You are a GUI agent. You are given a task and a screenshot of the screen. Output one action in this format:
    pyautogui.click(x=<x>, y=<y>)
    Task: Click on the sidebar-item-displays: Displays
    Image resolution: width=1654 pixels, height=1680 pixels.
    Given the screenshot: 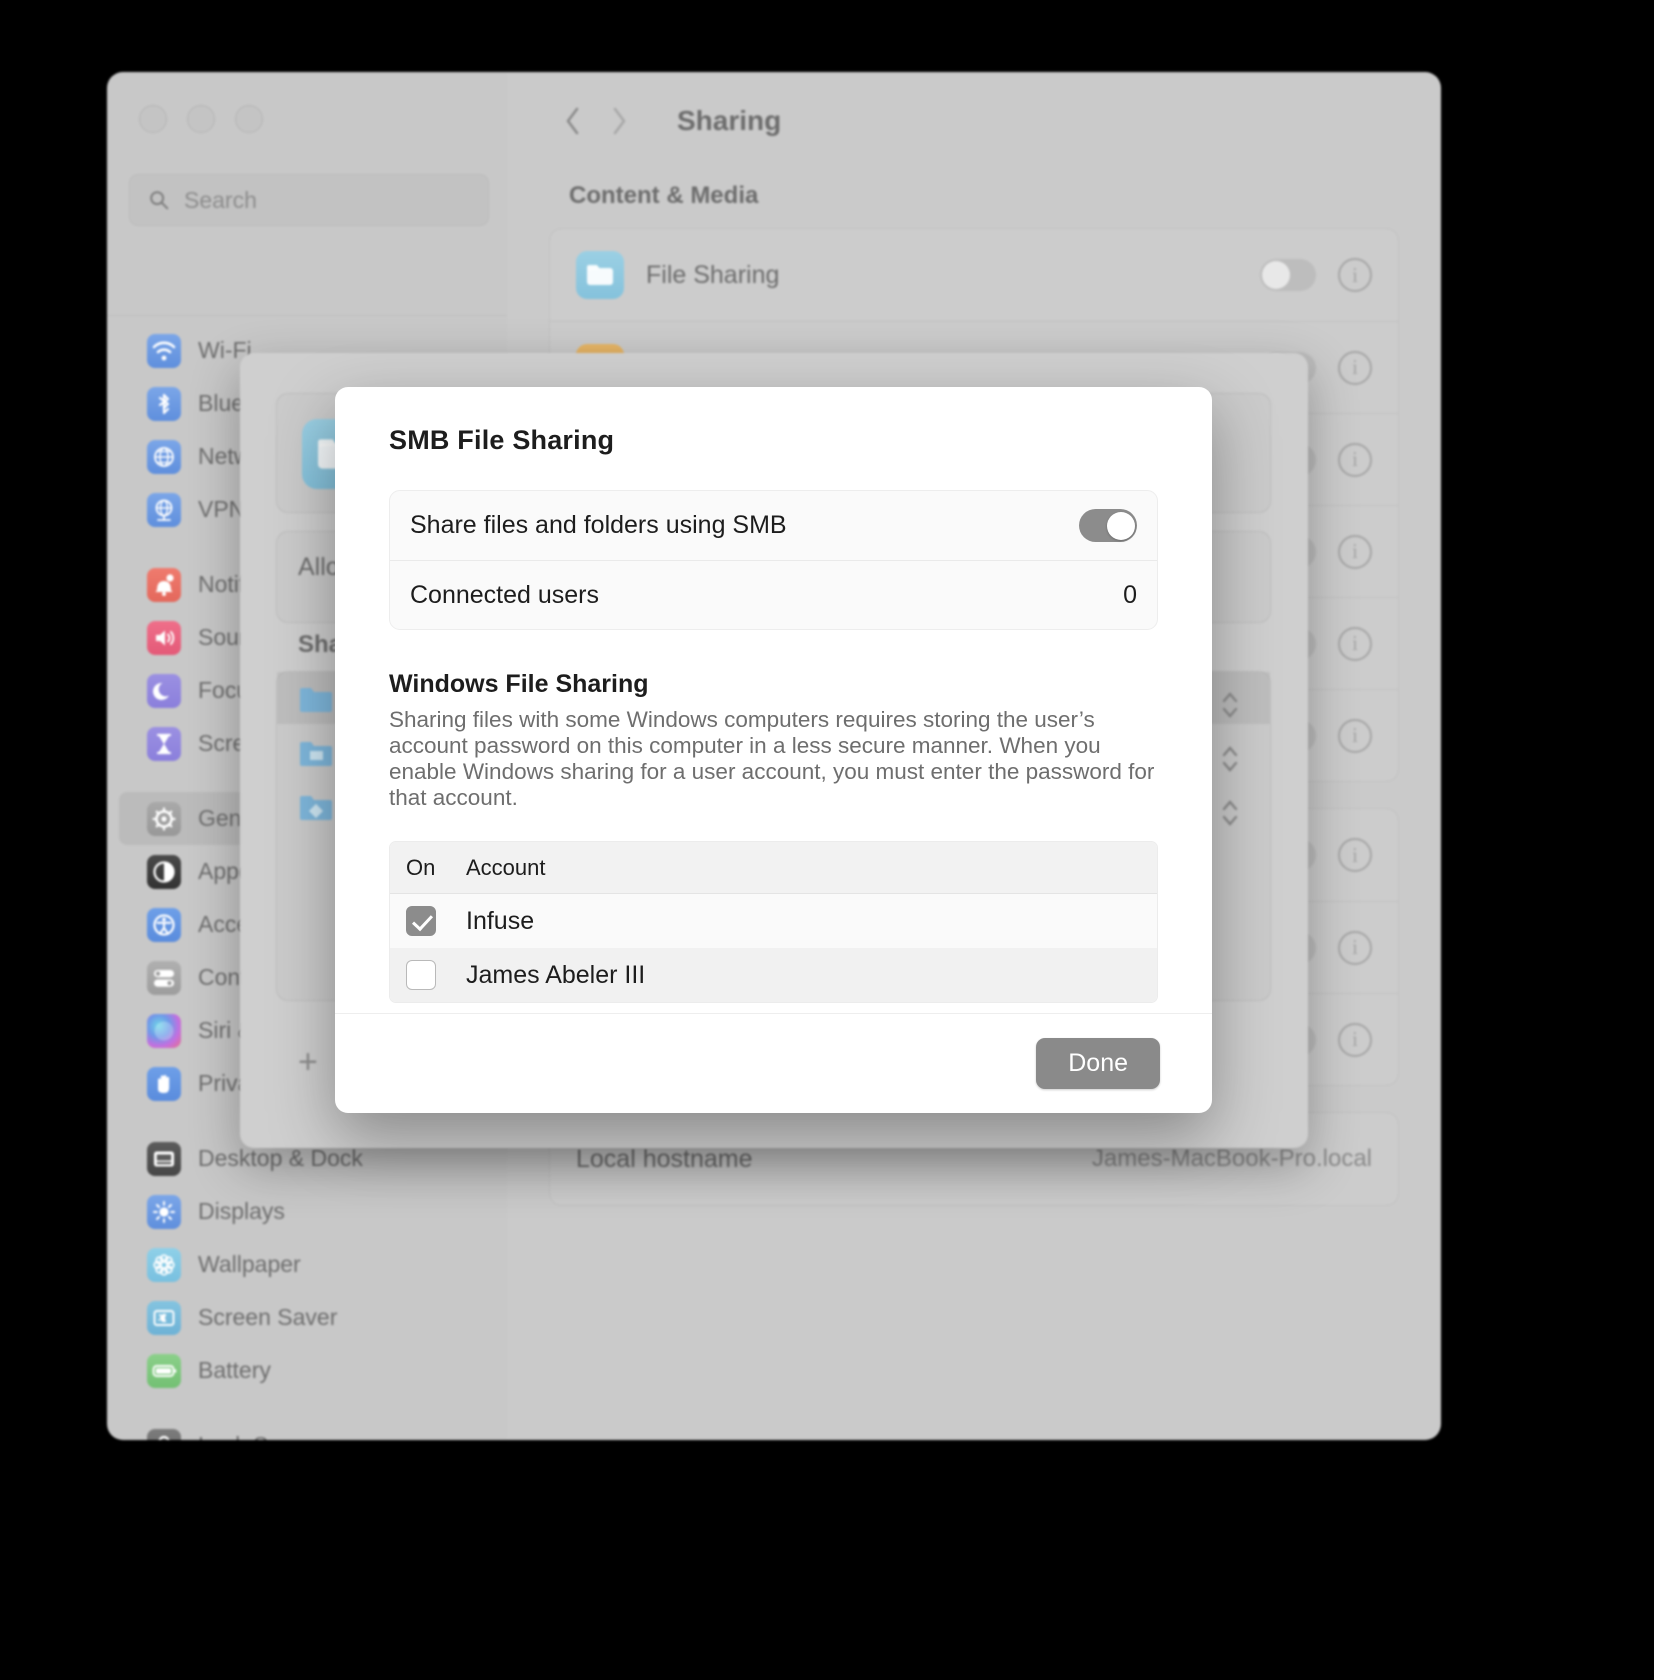 What is the action you would take?
    pyautogui.click(x=307, y=1211)
    